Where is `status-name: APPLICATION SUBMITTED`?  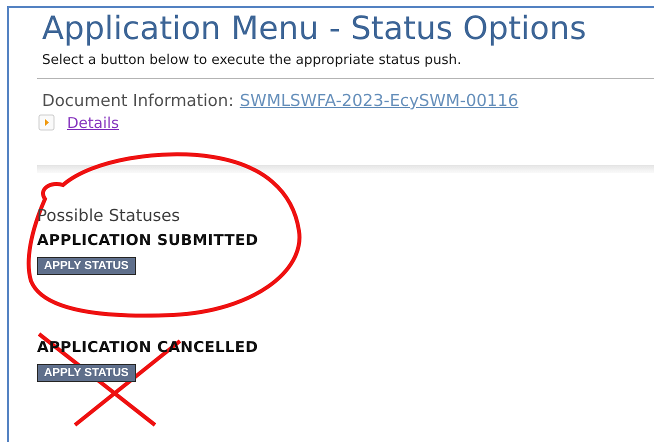
status-name: APPLICATION SUBMITTED is located at coordinates (148, 240).